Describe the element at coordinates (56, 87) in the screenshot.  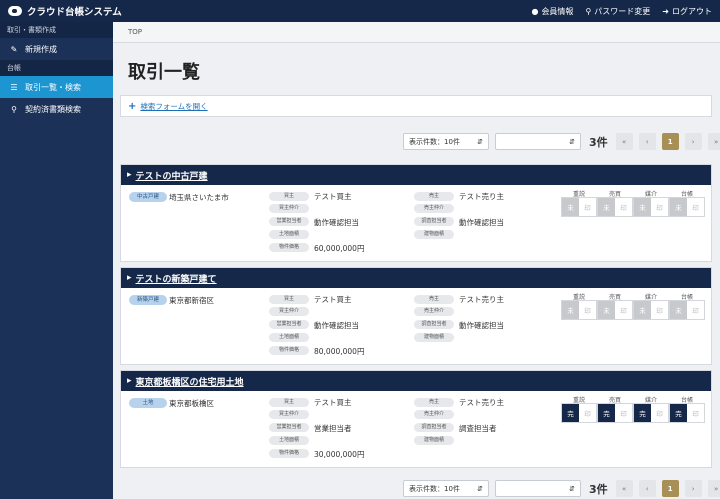
I see `sidebar-item-list: ☰ 取引一覧・検索` at that location.